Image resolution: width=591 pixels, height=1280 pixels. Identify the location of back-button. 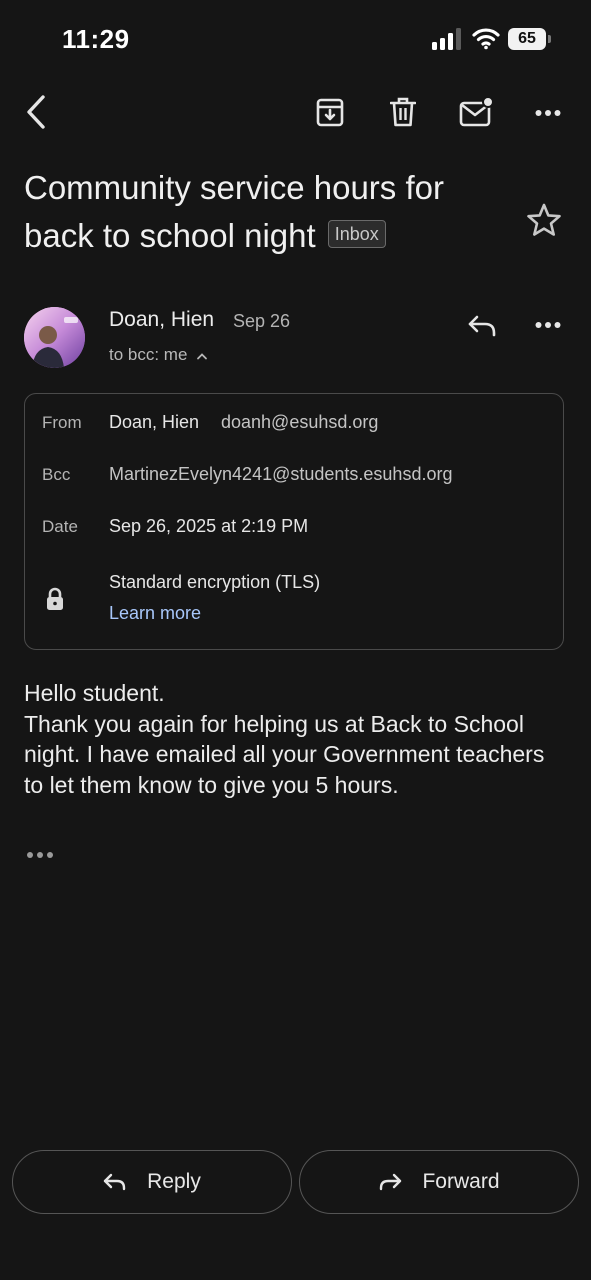
(36, 112).